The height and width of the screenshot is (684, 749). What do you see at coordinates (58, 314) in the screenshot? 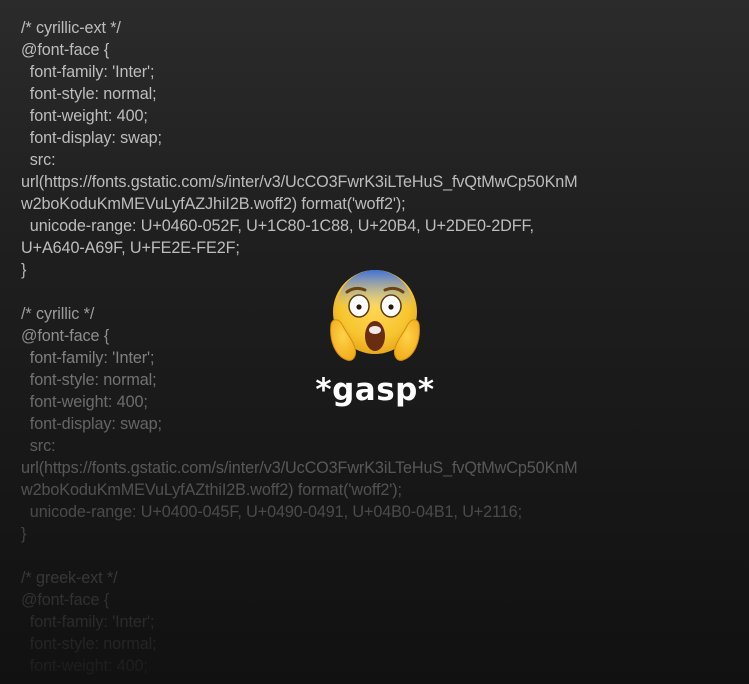
I see `code-line: /* cyrillic */` at bounding box center [58, 314].